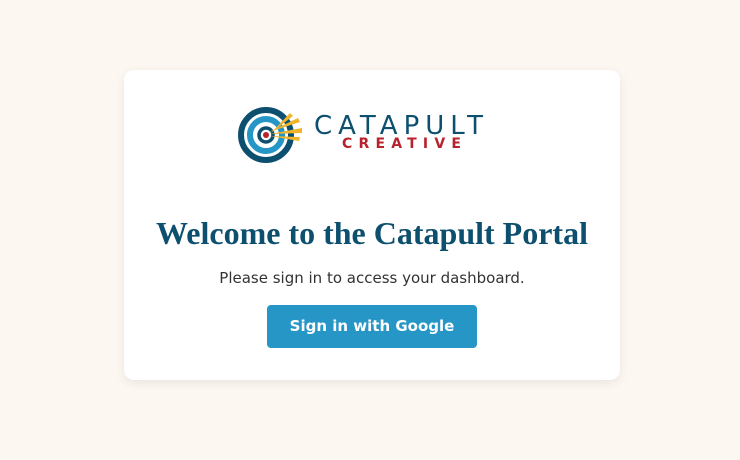 Image resolution: width=740 pixels, height=460 pixels. Describe the element at coordinates (405, 144) in the screenshot. I see `brand-tagline: CREATIVE` at that location.